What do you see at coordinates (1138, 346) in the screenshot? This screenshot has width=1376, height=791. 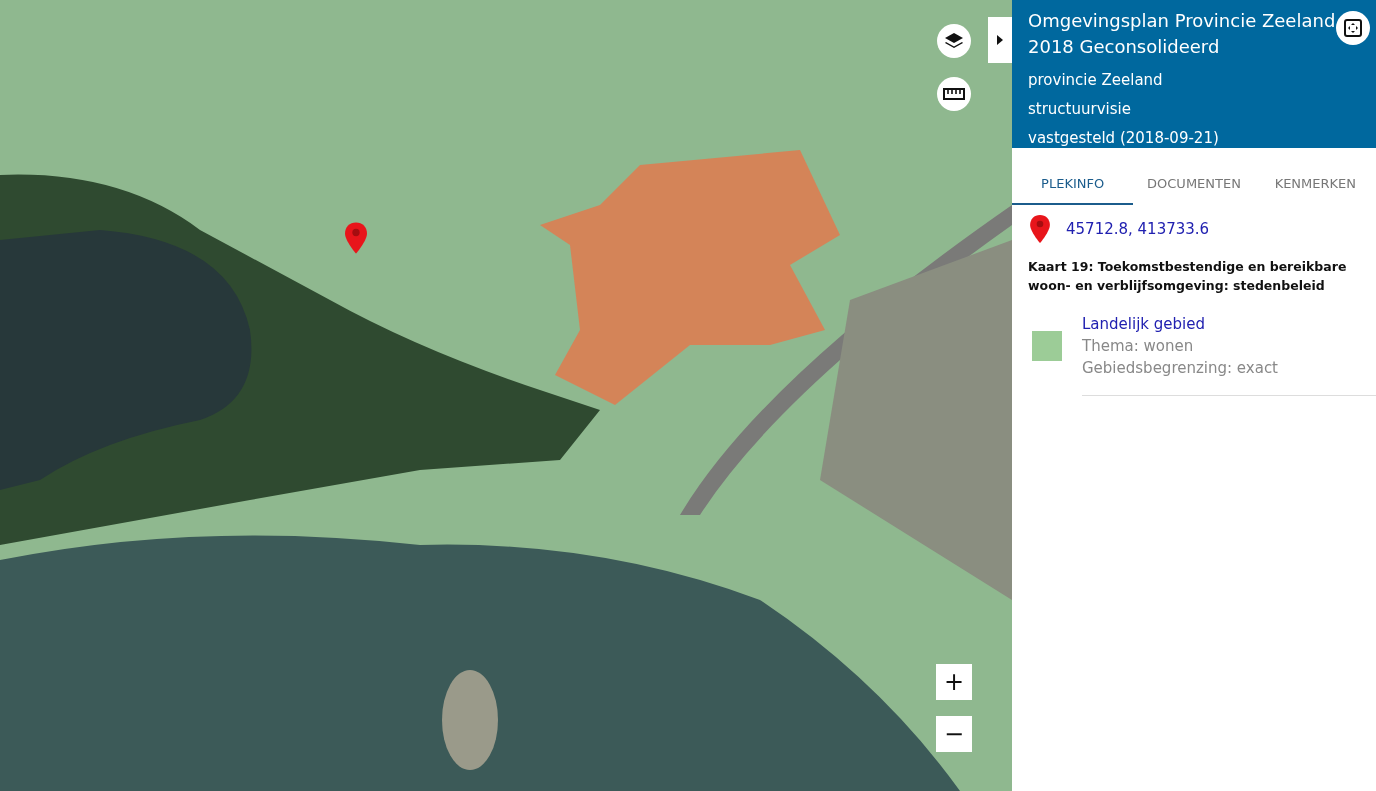 I see `legend-theme: Thema: wonen` at bounding box center [1138, 346].